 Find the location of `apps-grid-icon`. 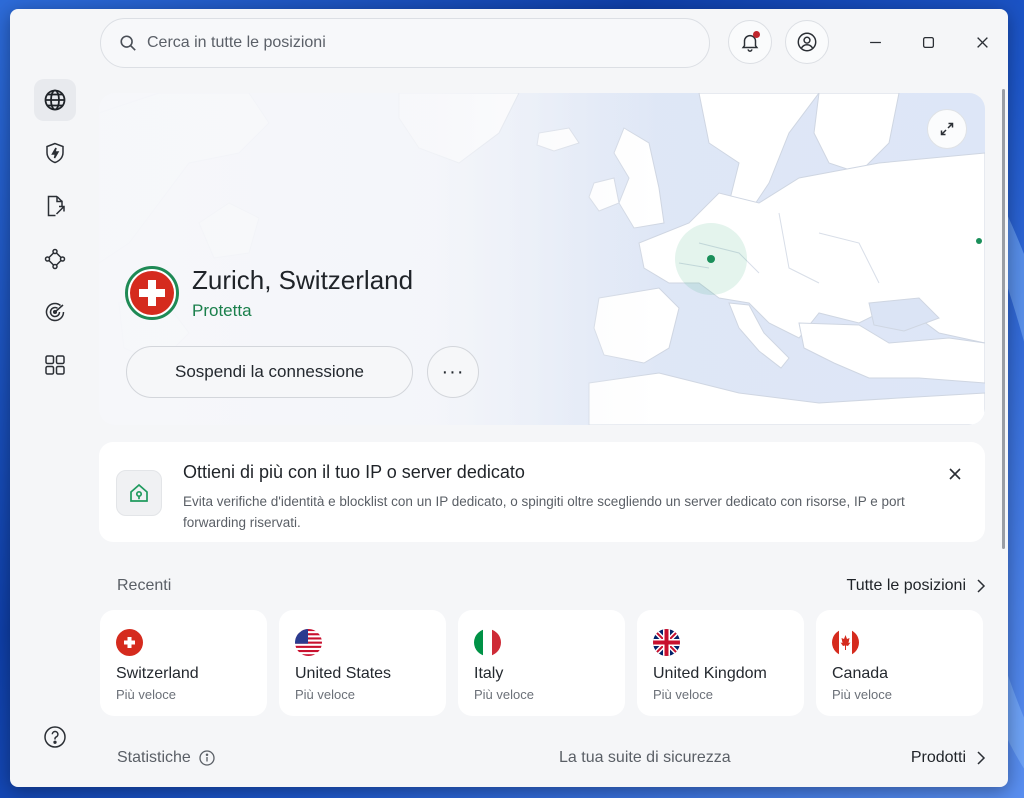

apps-grid-icon is located at coordinates (55, 365).